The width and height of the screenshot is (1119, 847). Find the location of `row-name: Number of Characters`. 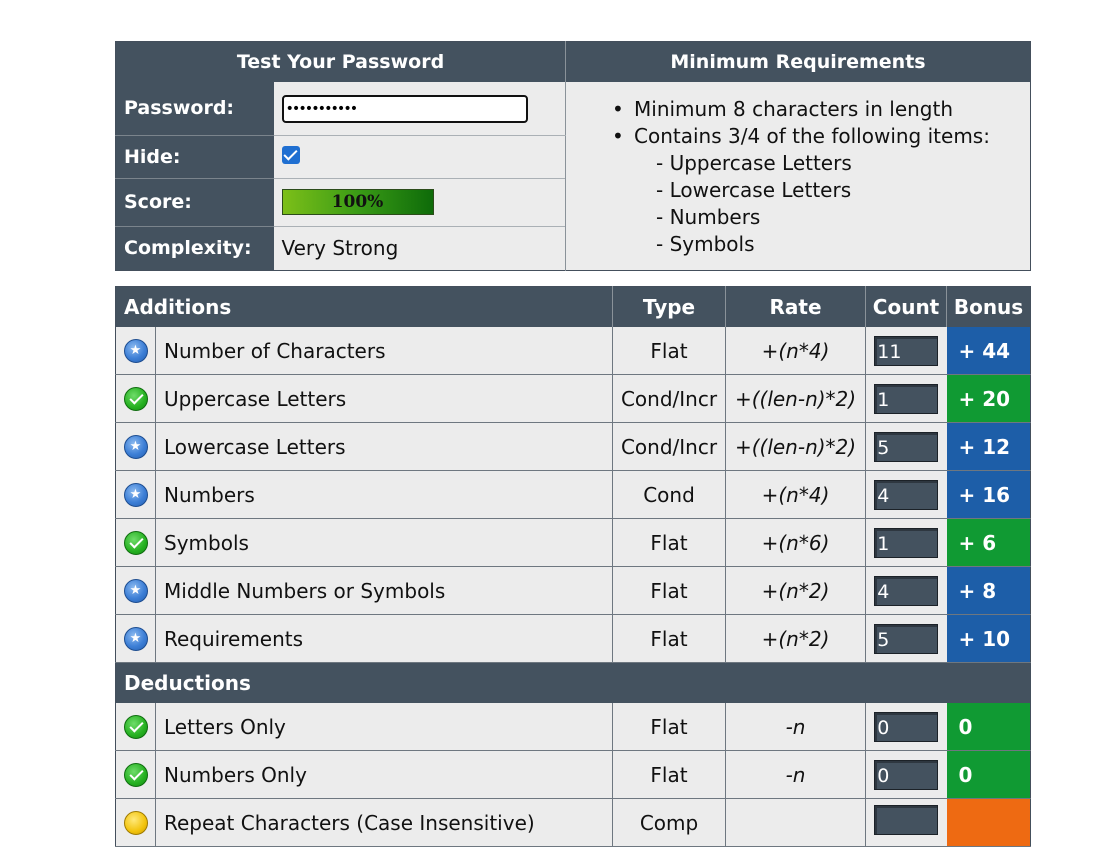

row-name: Number of Characters is located at coordinates (384, 351).